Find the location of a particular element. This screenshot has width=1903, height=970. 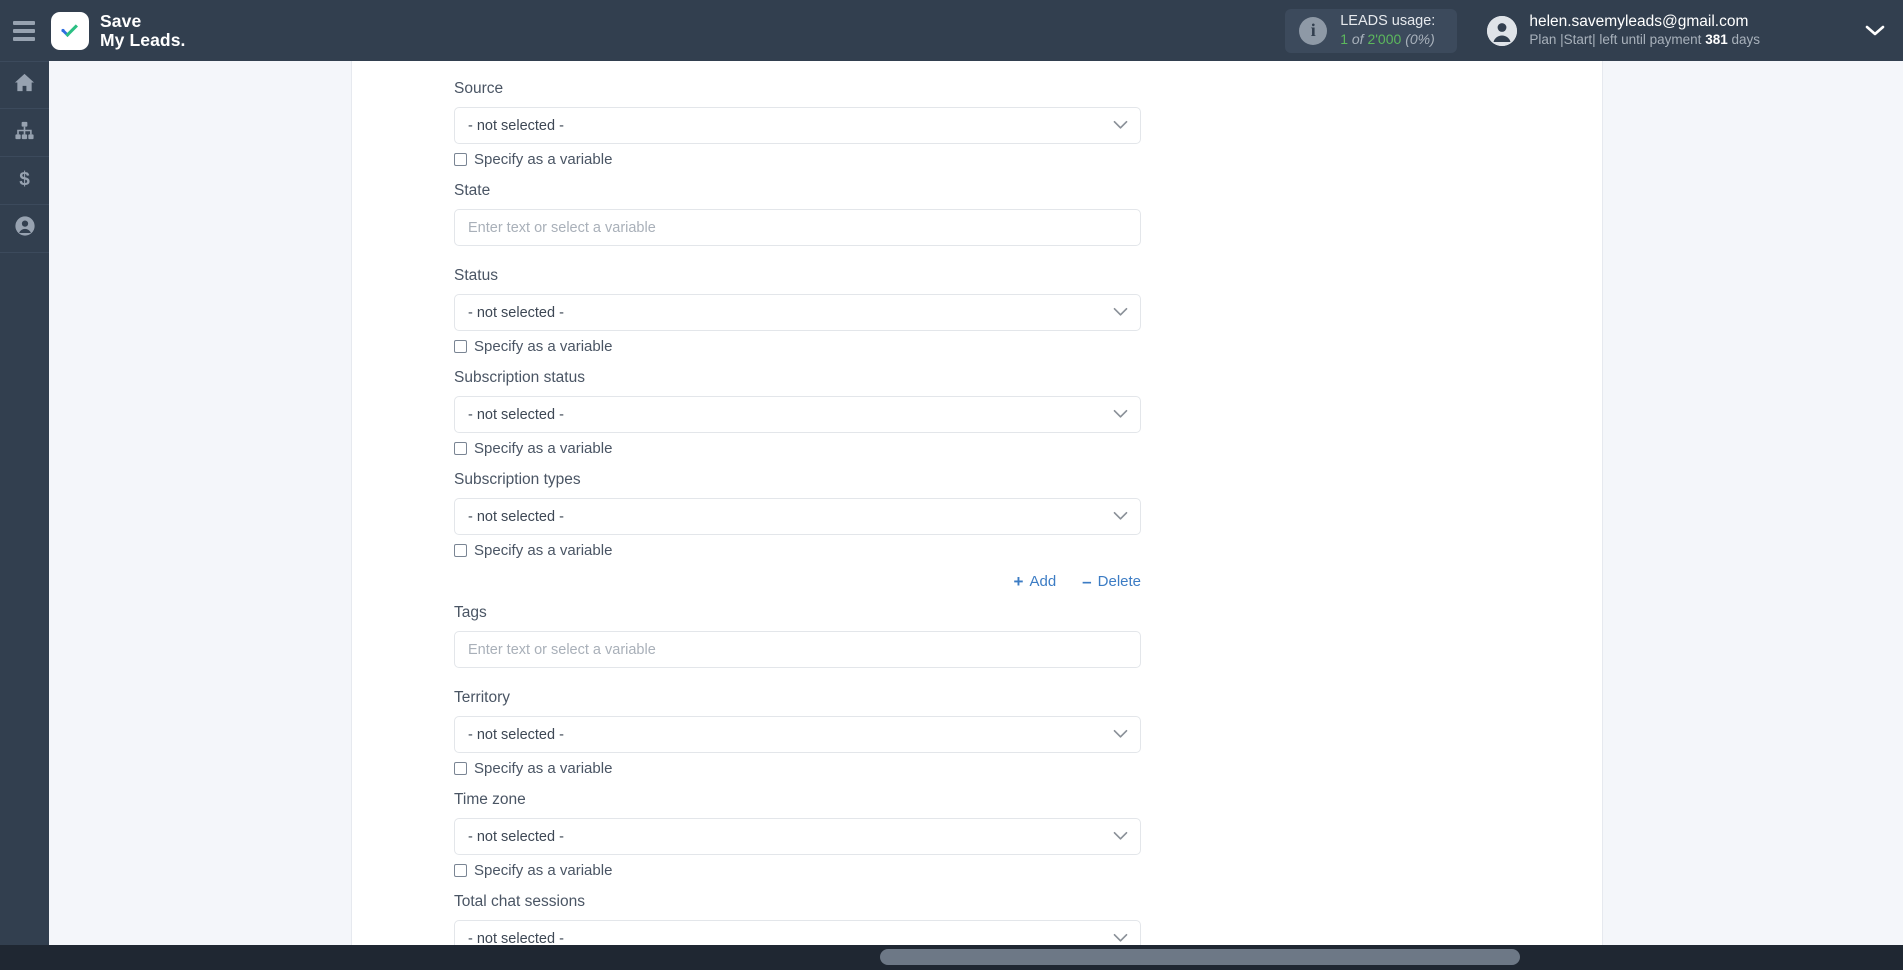

specify-variable-checkbox-row-status: Specify as a variable is located at coordinates (533, 346).